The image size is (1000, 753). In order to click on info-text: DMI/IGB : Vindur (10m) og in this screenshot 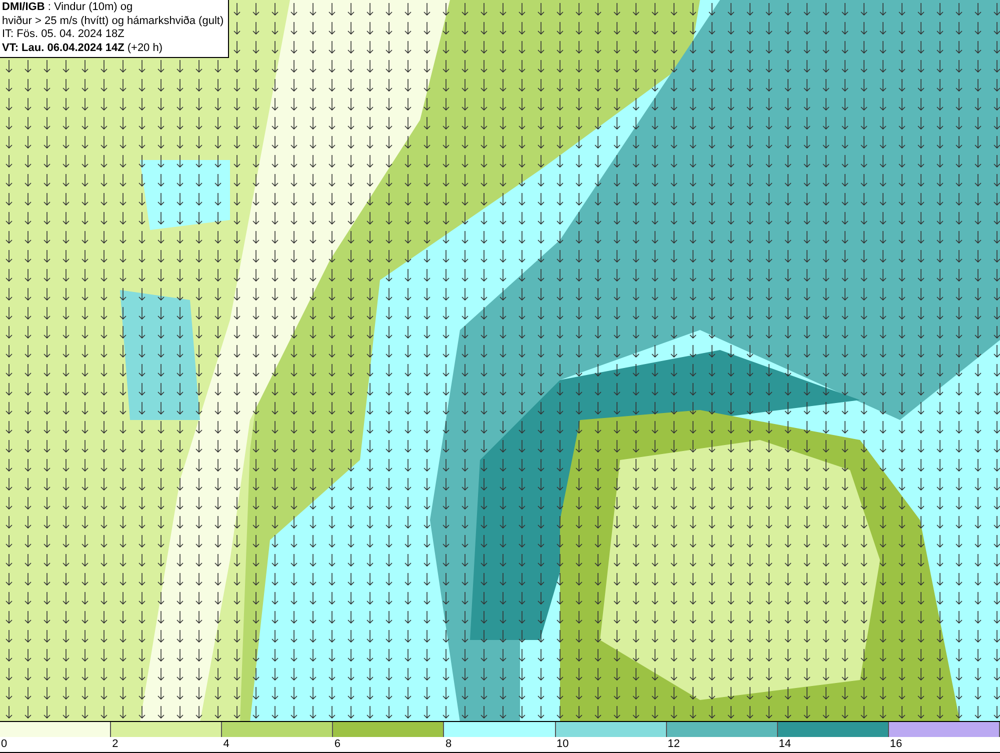, I will do `click(68, 7)`.